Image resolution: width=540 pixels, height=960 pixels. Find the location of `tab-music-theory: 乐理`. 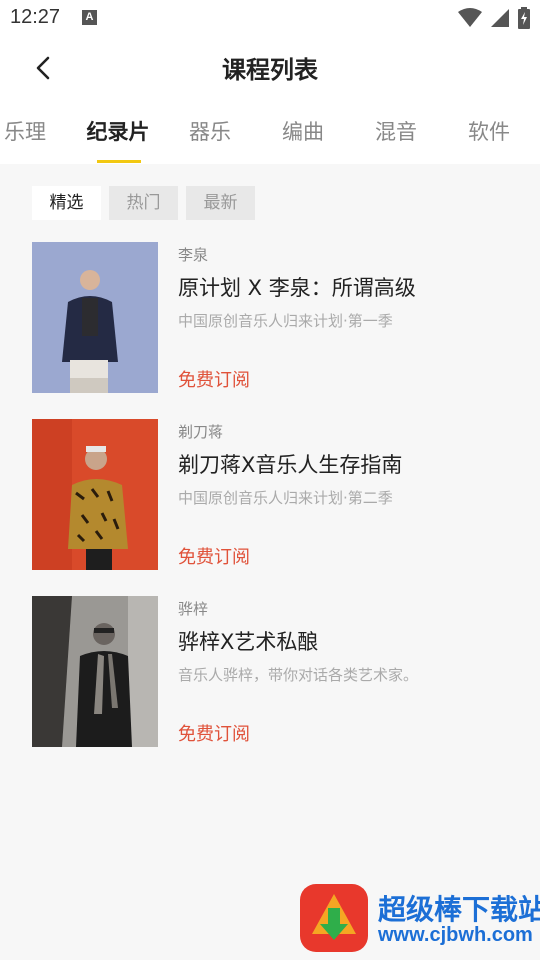

tab-music-theory: 乐理 is located at coordinates (35, 131).